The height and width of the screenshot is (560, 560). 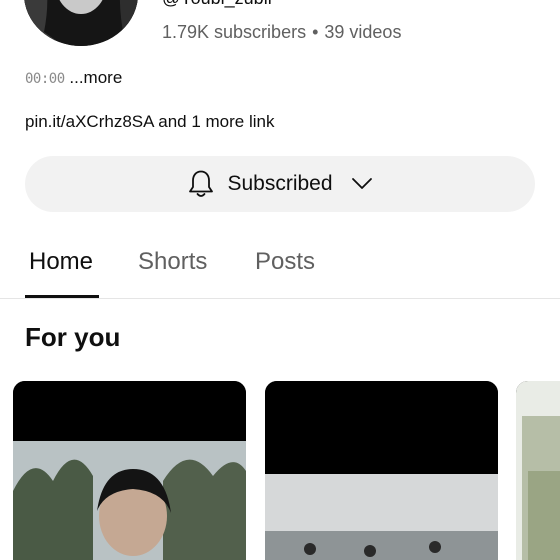 What do you see at coordinates (234, 32) in the screenshot?
I see `subscriber-count: 1.79K subscribers` at bounding box center [234, 32].